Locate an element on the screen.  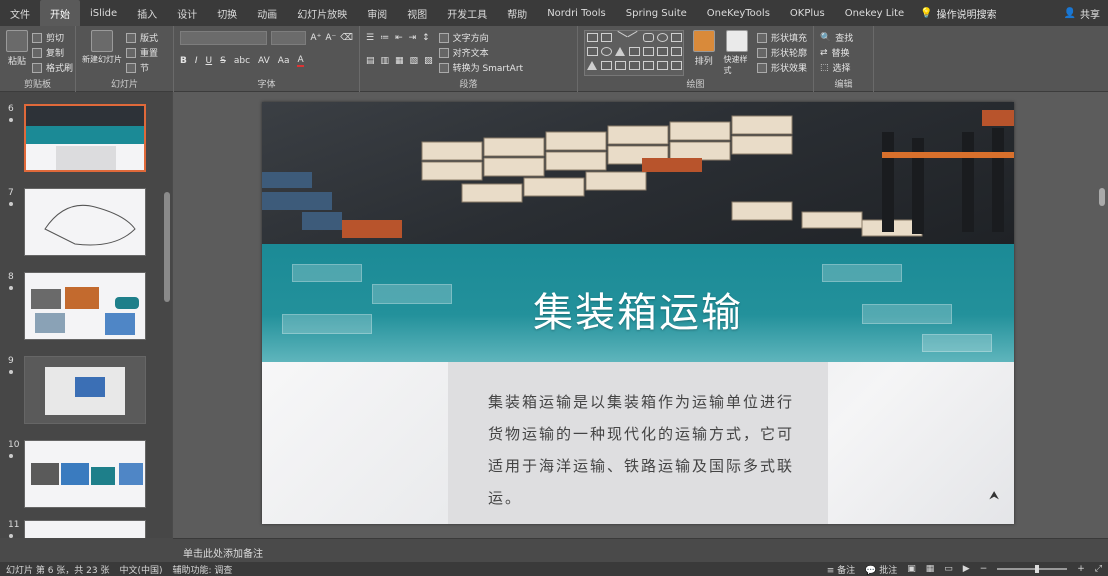
font-name-combo is located at coordinates (223, 37).